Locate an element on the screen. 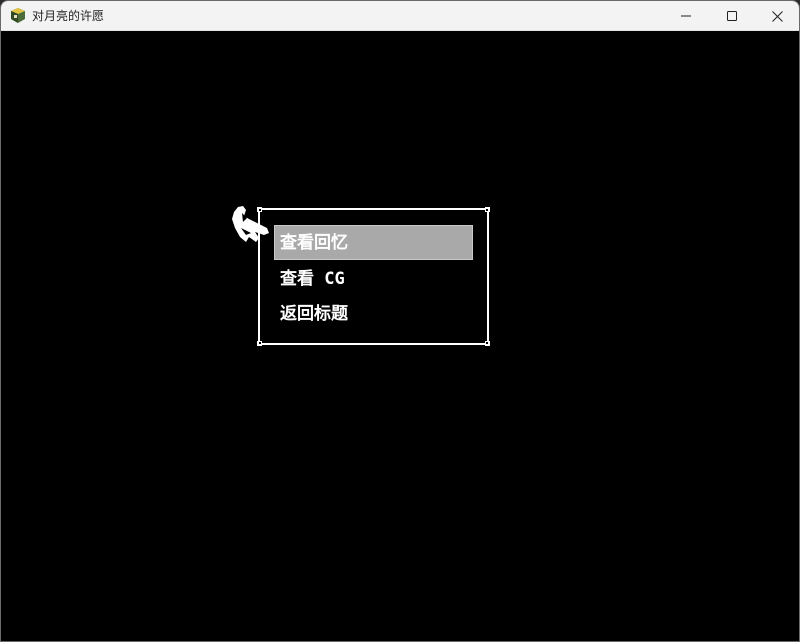 The image size is (800, 642). menu-item-return-title: 返回标题 is located at coordinates (314, 314).